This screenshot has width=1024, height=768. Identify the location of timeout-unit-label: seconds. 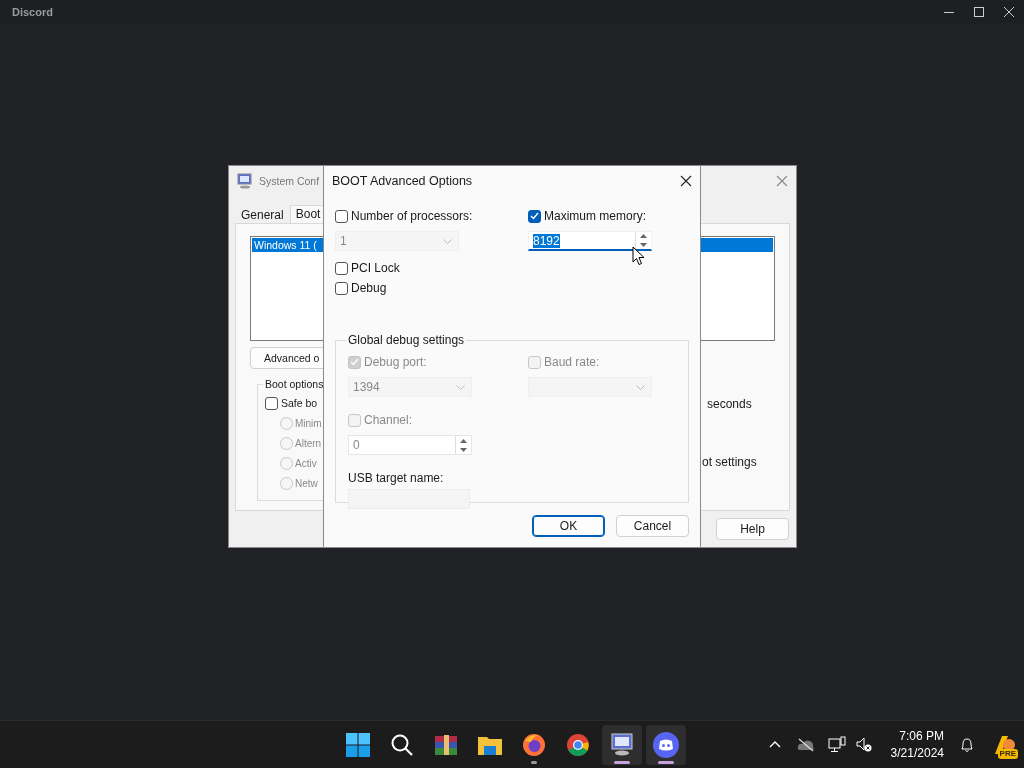
(730, 404).